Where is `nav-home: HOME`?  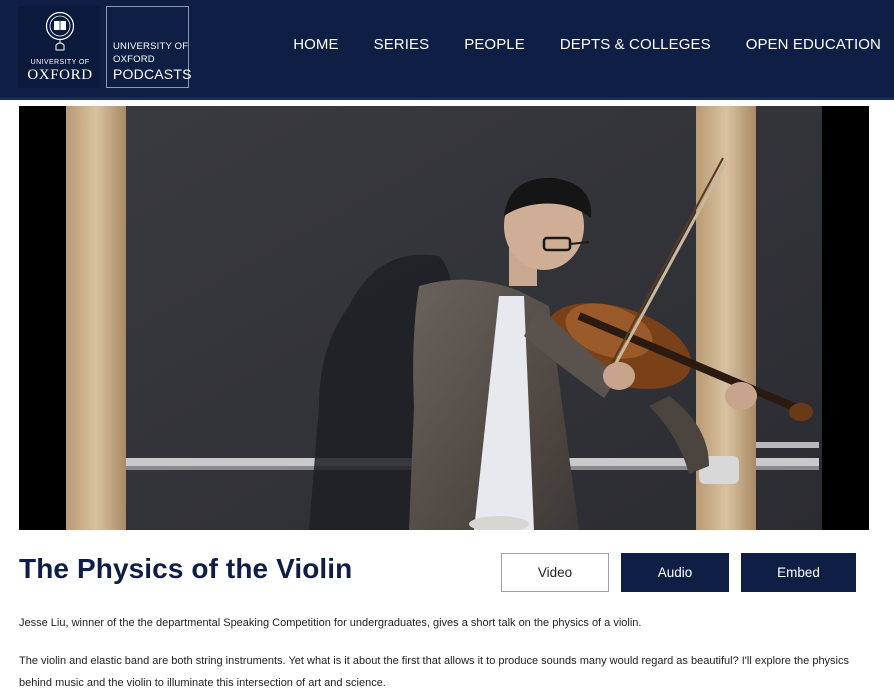
nav-home: HOME is located at coordinates (315, 44).